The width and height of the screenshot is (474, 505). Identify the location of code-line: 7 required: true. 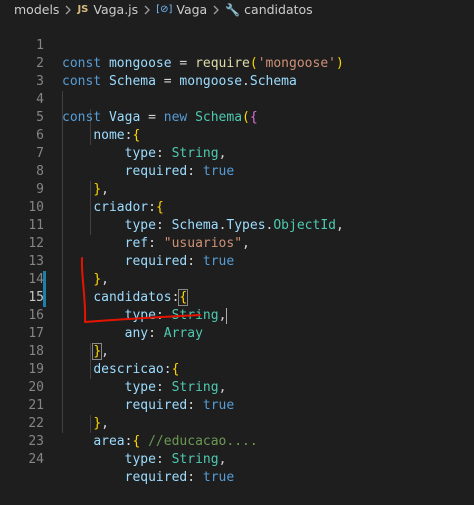
(237, 153).